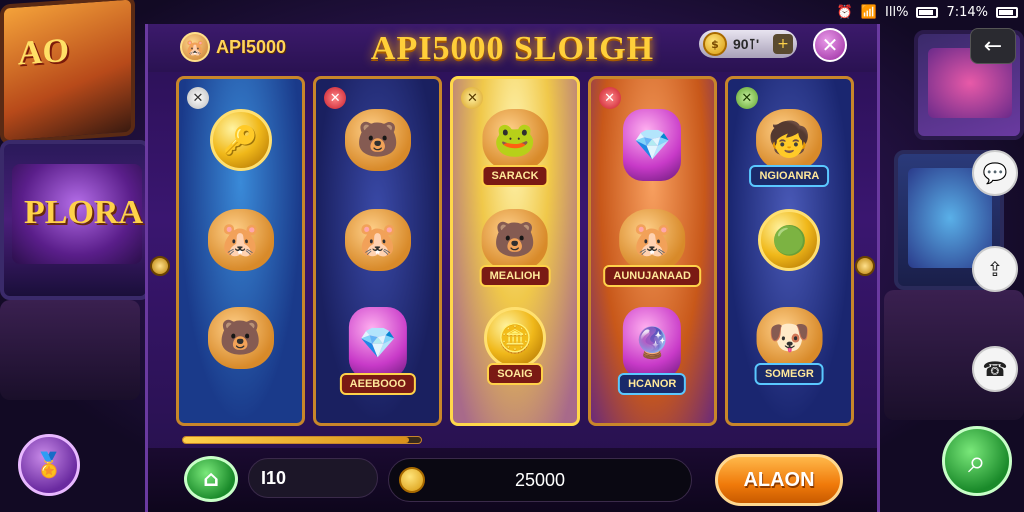  I want to click on support-button: ☎, so click(995, 369).